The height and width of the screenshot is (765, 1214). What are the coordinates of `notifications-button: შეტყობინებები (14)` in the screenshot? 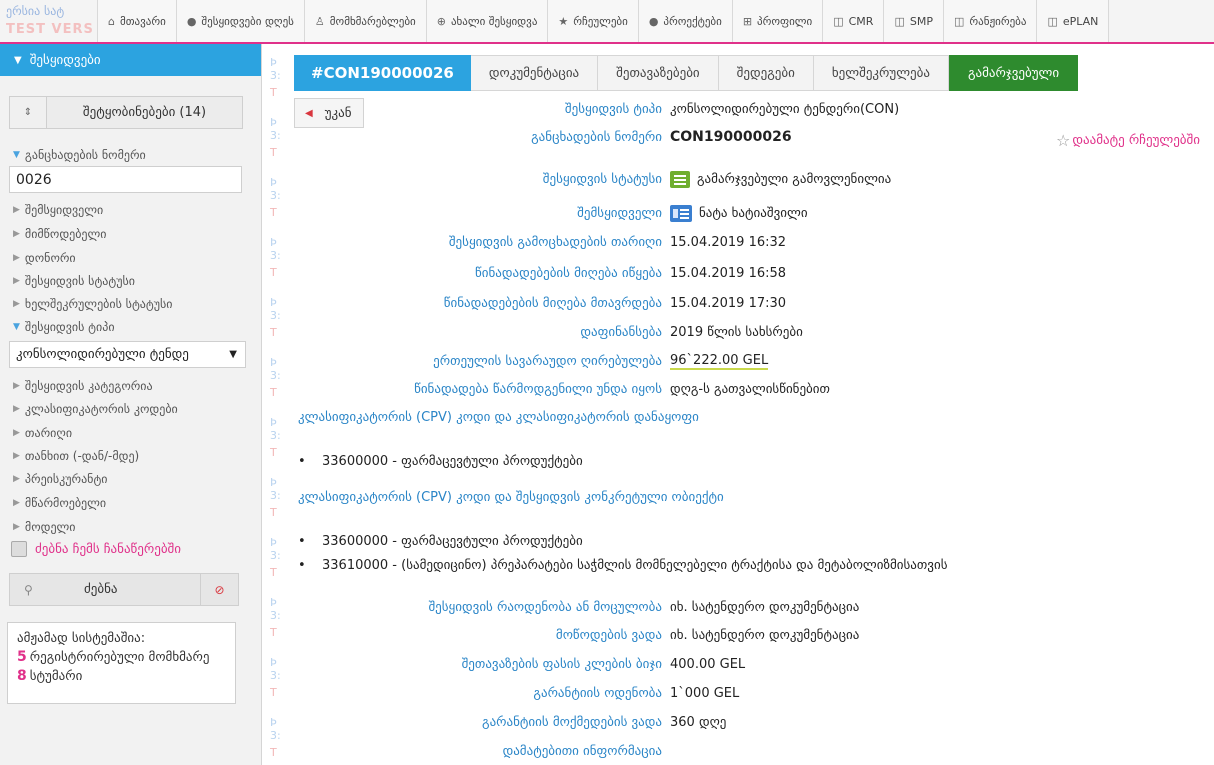 It's located at (145, 112).